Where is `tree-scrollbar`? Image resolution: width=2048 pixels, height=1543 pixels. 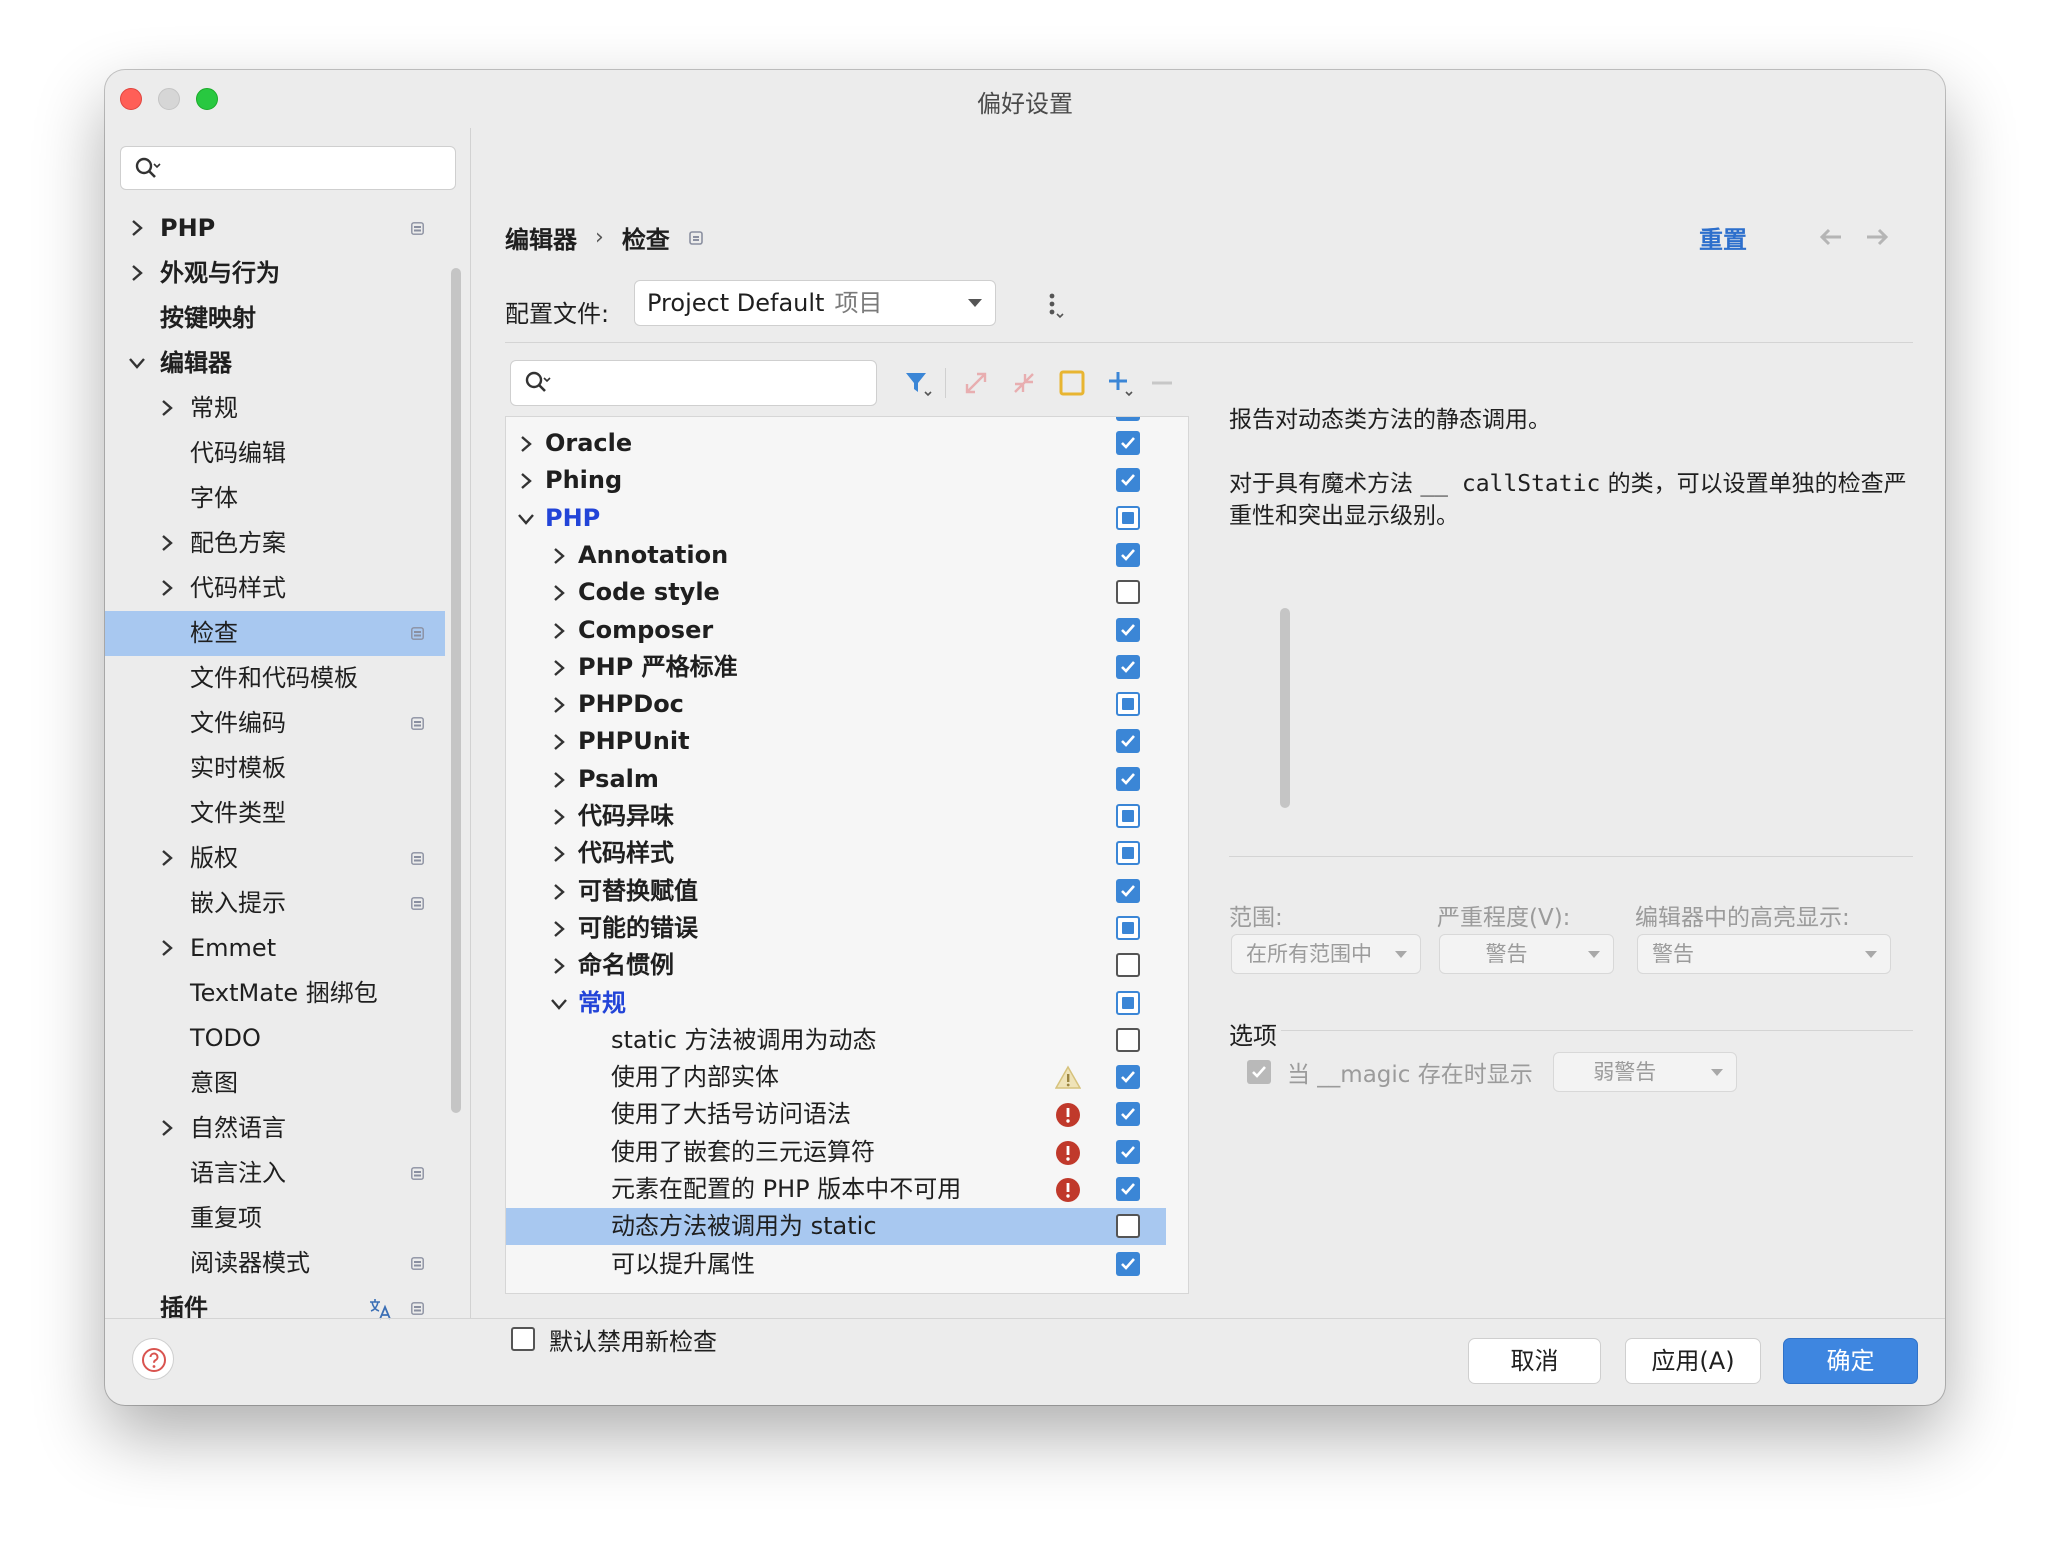
tree-scrollbar is located at coordinates (1285, 708).